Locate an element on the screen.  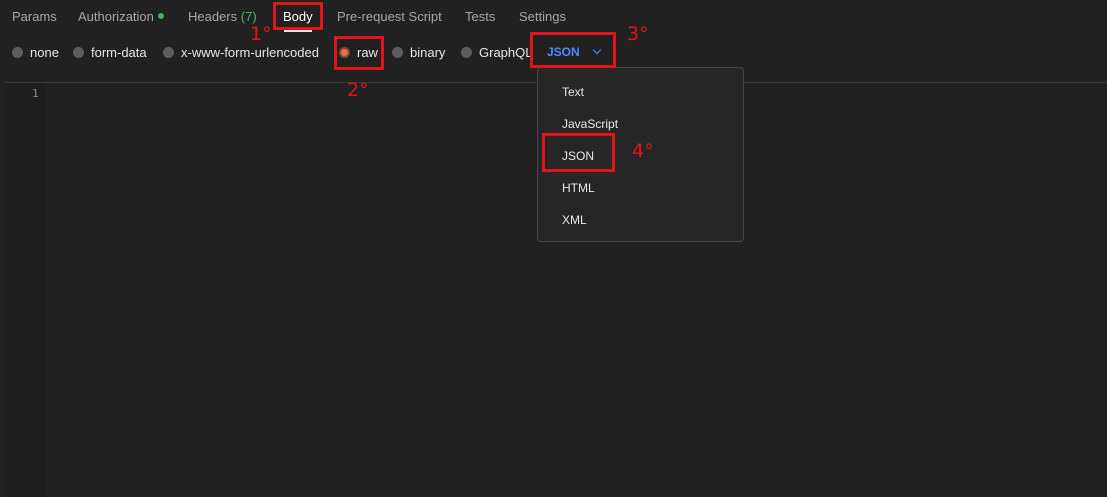
radio-binary-icon is located at coordinates (397, 52).